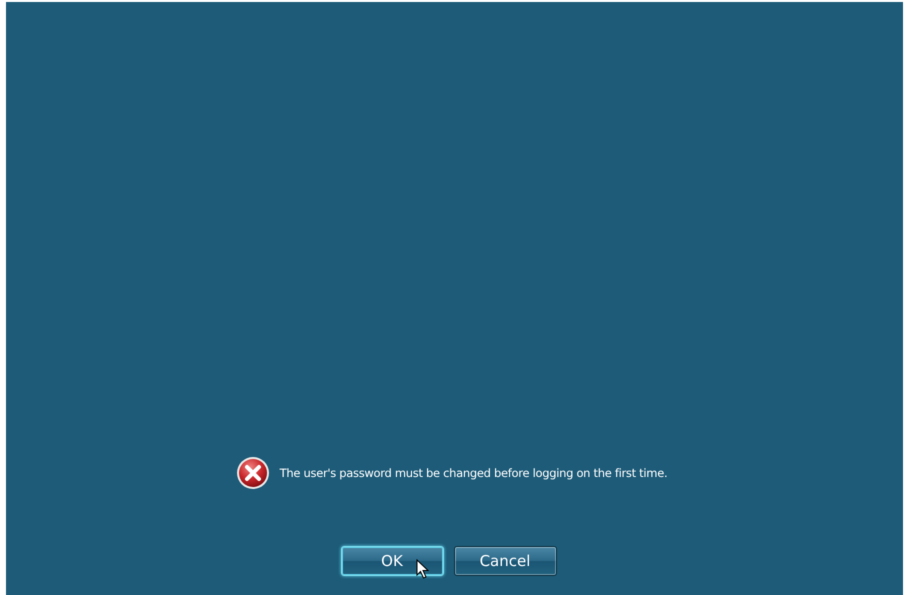 This screenshot has width=908, height=595. I want to click on mouse-pointer-icon, so click(422, 569).